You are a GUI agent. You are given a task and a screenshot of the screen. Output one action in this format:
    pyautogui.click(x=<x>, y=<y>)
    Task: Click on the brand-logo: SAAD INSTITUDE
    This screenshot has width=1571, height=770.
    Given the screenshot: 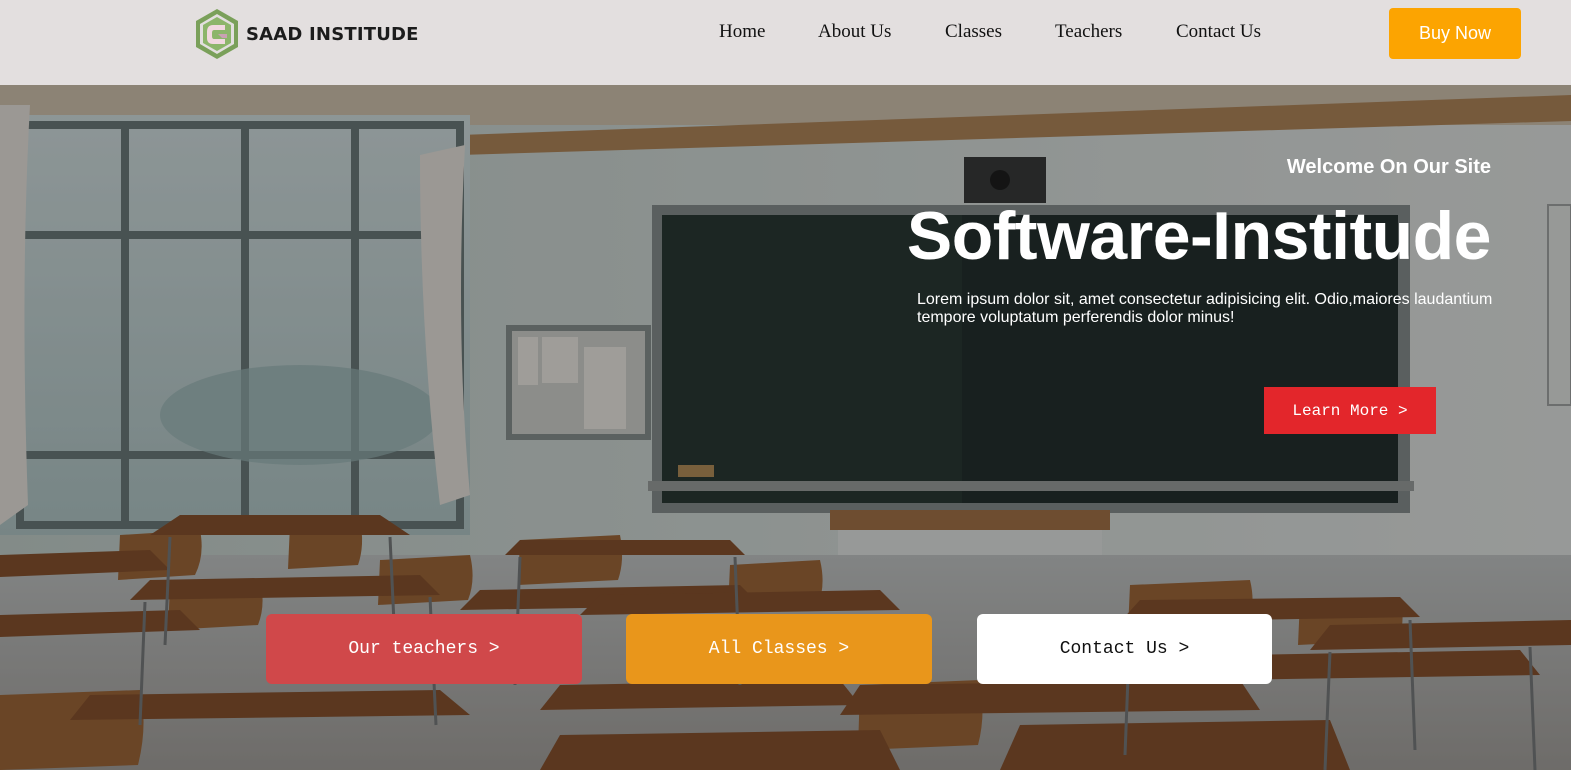 What is the action you would take?
    pyautogui.click(x=306, y=34)
    